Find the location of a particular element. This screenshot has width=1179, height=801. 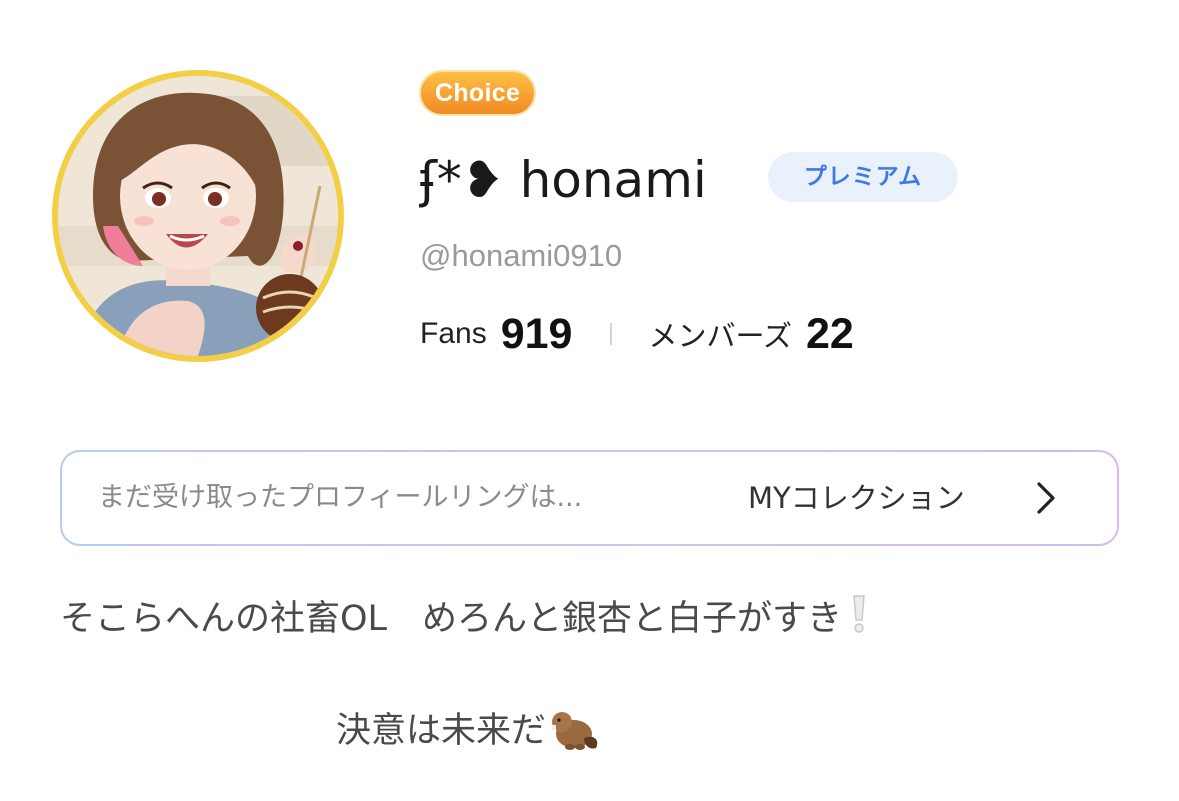

fans-label: Fans is located at coordinates (453, 334).